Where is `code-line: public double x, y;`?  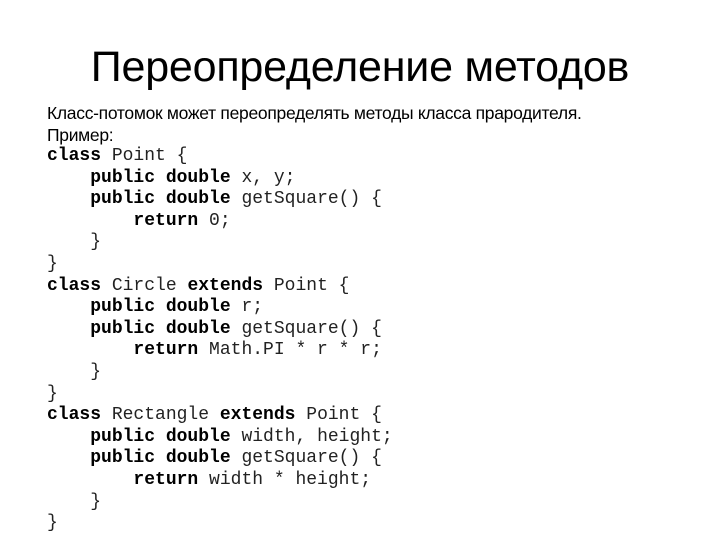 code-line: public double x, y; is located at coordinates (220, 179).